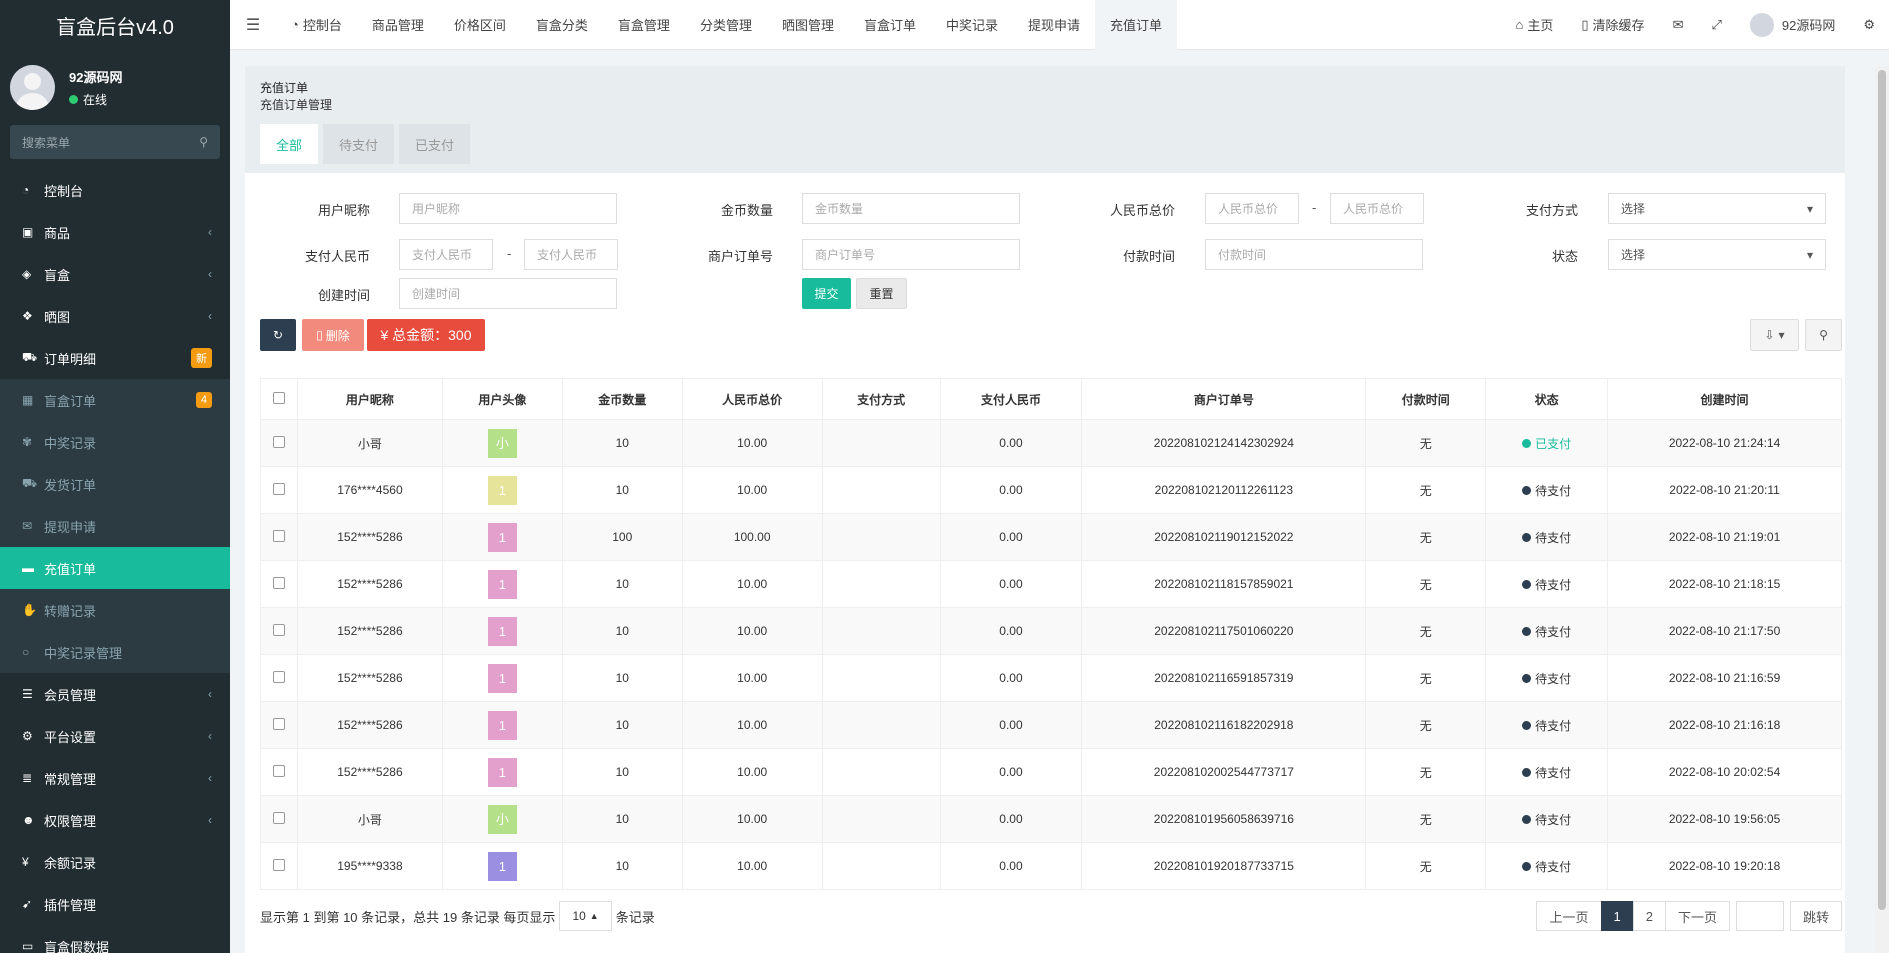 The height and width of the screenshot is (953, 1889). I want to click on nav-tab: 商品管理, so click(398, 25).